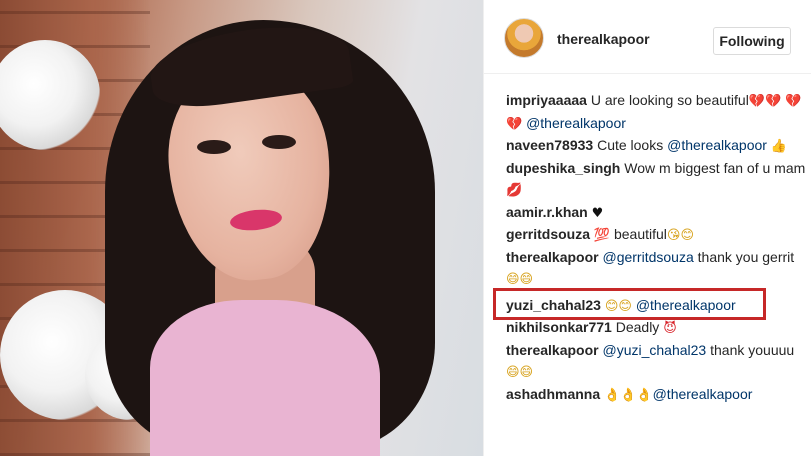  What do you see at coordinates (514, 190) in the screenshot?
I see `kiss-mark-icon: 💋` at bounding box center [514, 190].